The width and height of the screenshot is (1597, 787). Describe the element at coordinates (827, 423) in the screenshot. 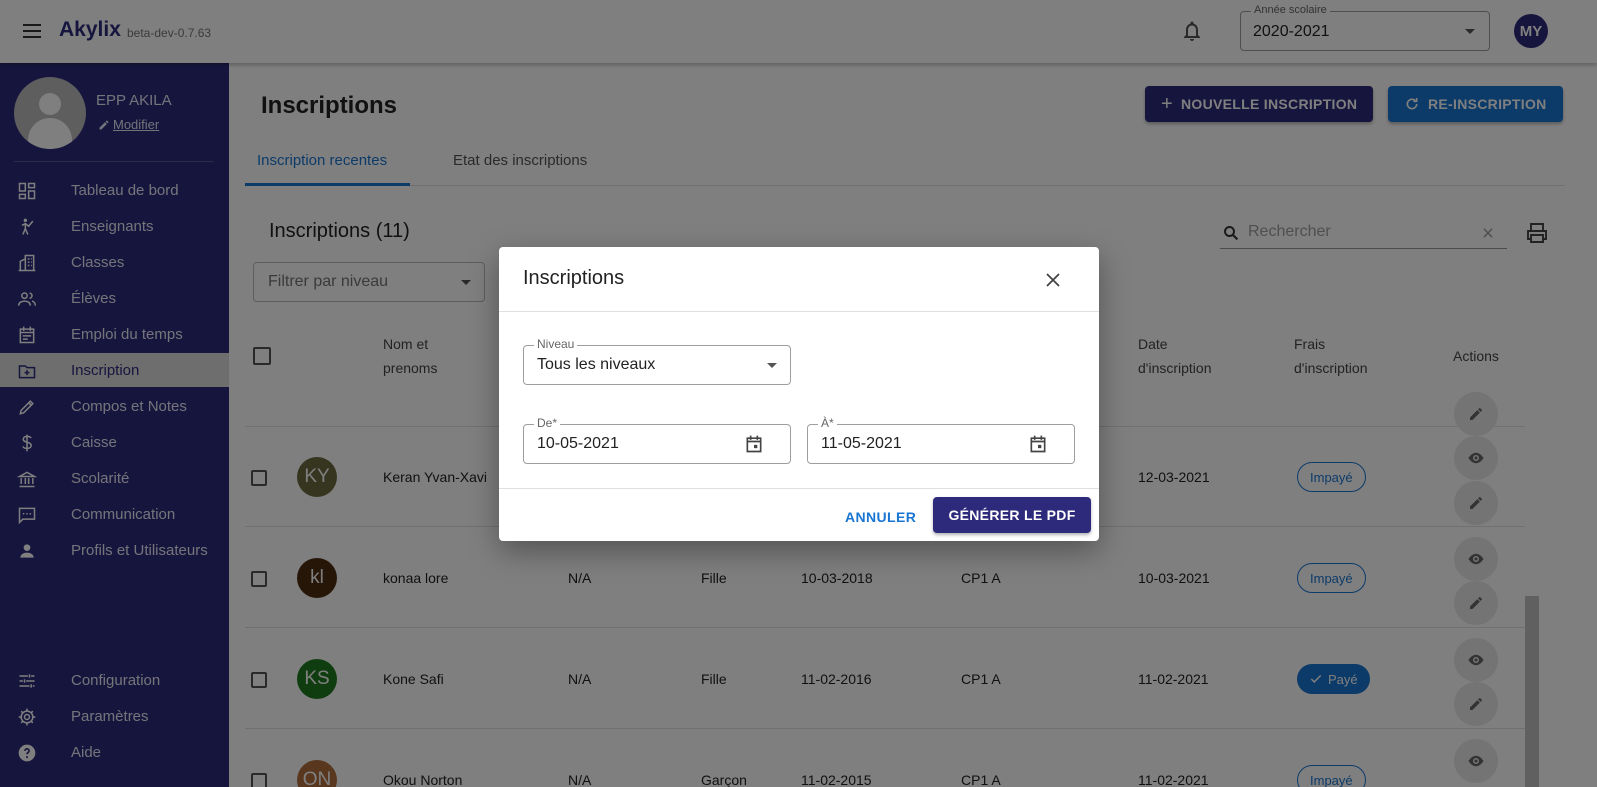

I see `to-date-label: À*` at that location.